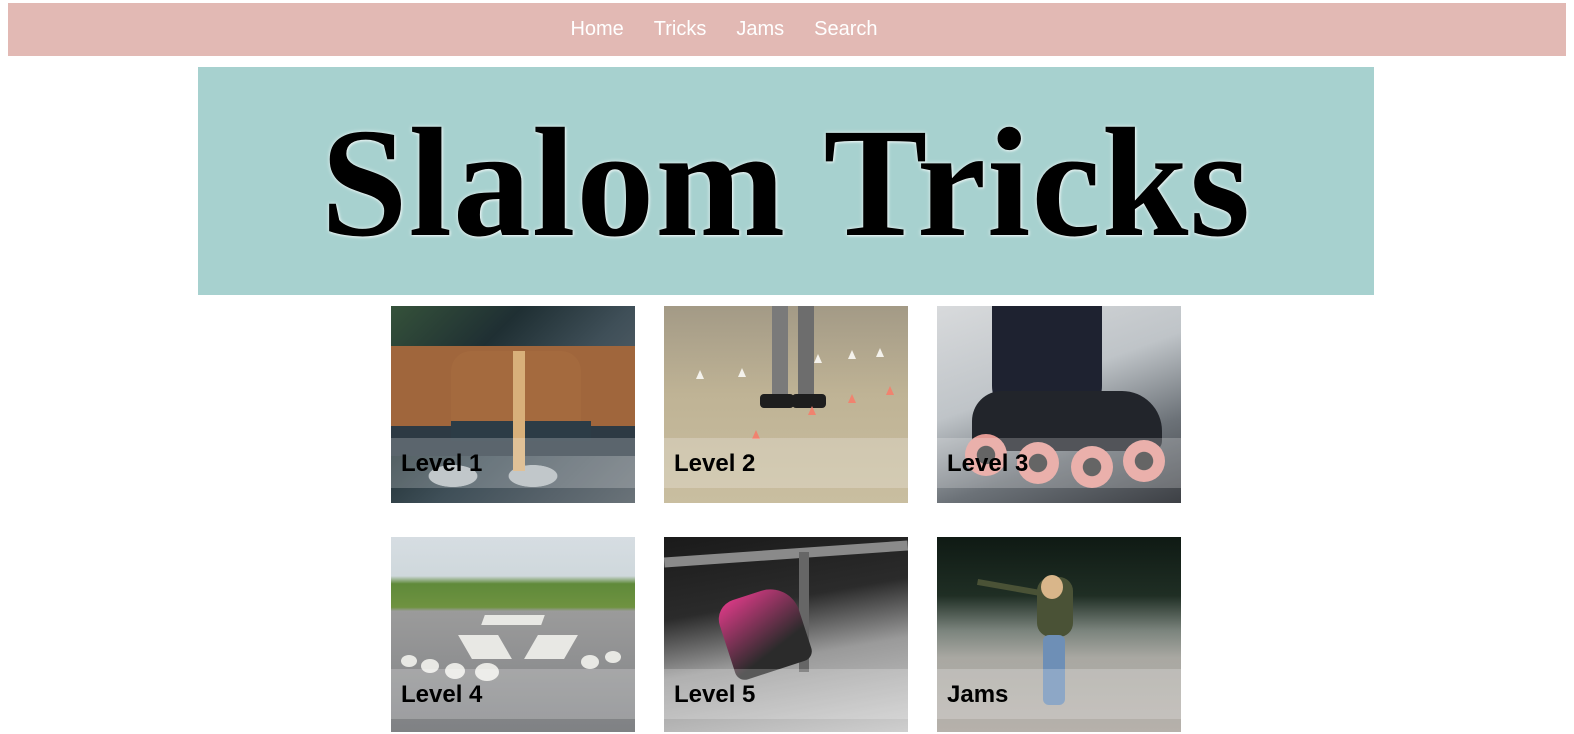 This screenshot has height=734, width=1574. I want to click on card-label: Level 5, so click(715, 694).